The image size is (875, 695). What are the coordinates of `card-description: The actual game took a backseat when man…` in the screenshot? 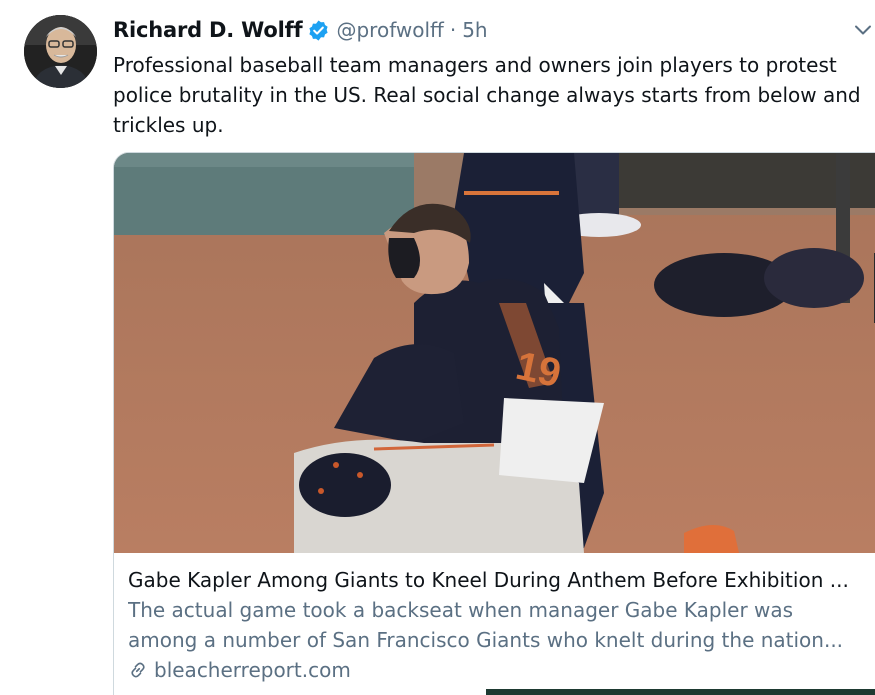 It's located at (486, 625).